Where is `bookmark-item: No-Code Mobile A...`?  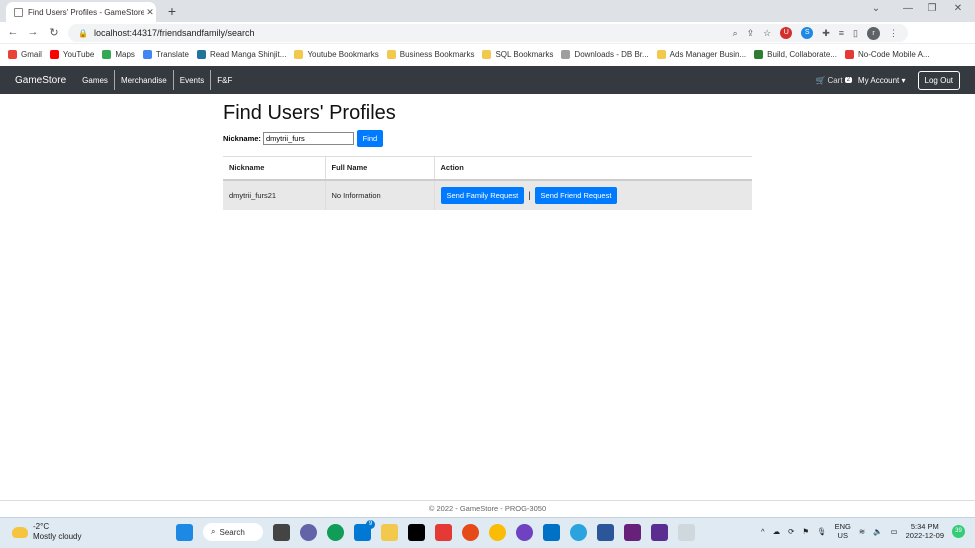 bookmark-item: No-Code Mobile A... is located at coordinates (887, 54).